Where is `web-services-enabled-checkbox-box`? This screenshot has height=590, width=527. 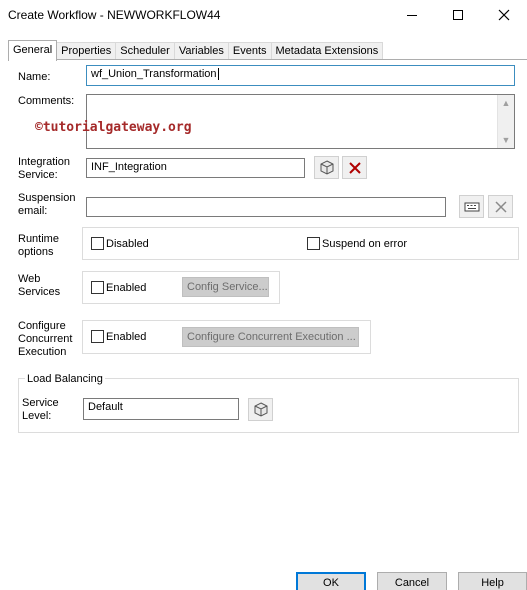 web-services-enabled-checkbox-box is located at coordinates (97, 287).